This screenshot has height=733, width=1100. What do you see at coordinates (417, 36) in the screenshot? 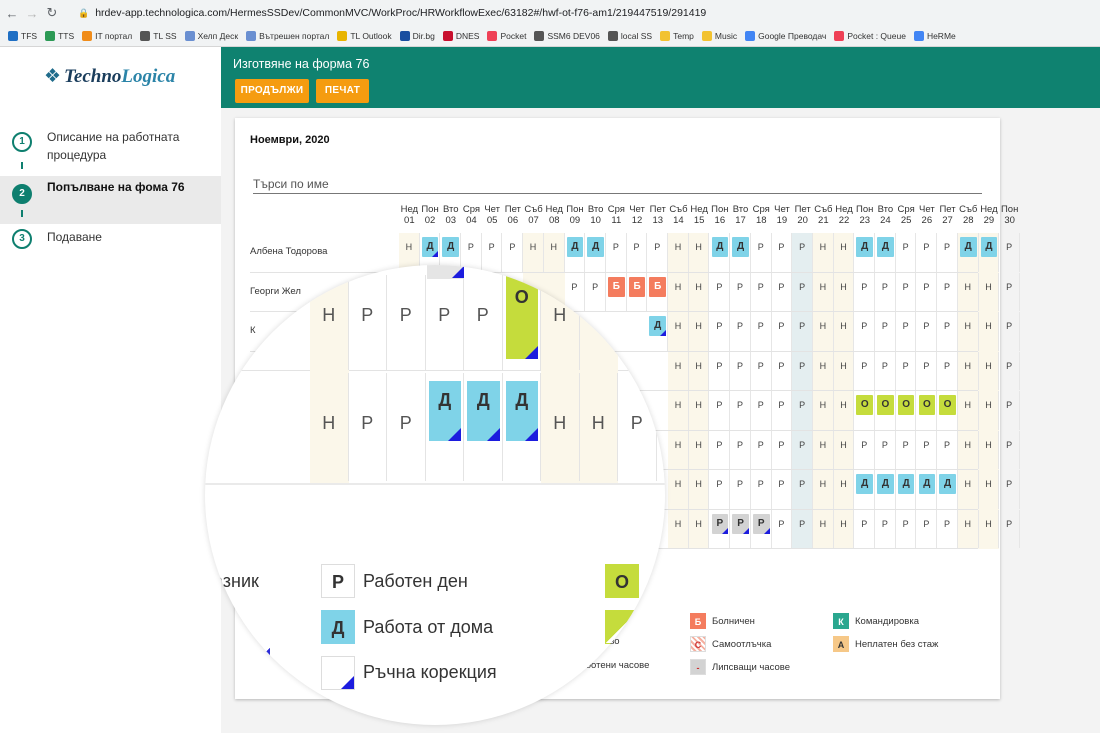
I see `bookmark-item: Dir.bg` at bounding box center [417, 36].